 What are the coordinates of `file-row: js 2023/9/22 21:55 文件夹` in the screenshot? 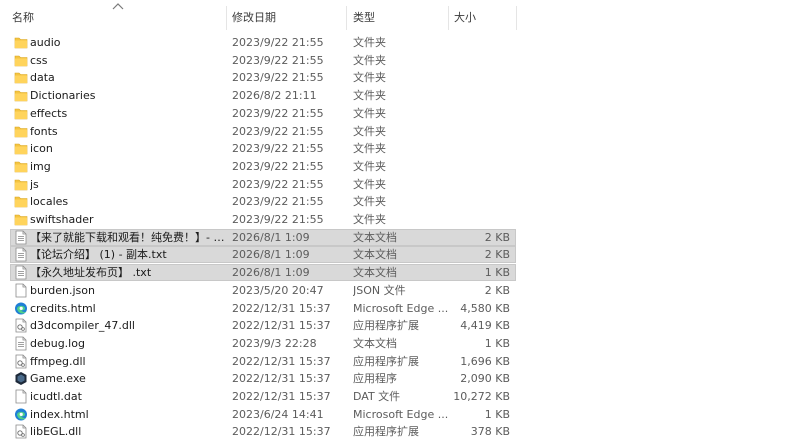 It's located at (263, 184).